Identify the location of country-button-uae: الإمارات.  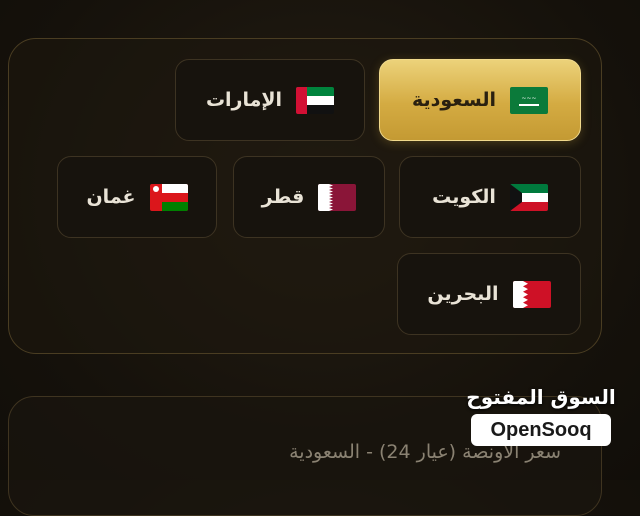
(270, 100).